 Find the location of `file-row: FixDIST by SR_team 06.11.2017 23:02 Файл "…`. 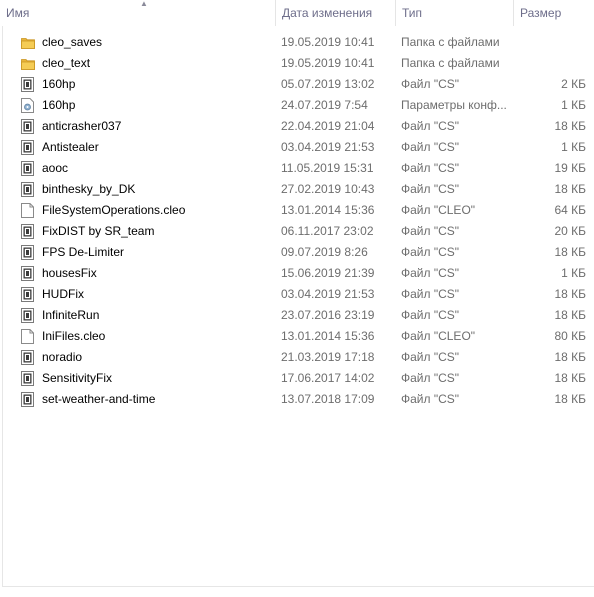

file-row: FixDIST by SR_team 06.11.2017 23:02 Файл "… is located at coordinates (297, 231).